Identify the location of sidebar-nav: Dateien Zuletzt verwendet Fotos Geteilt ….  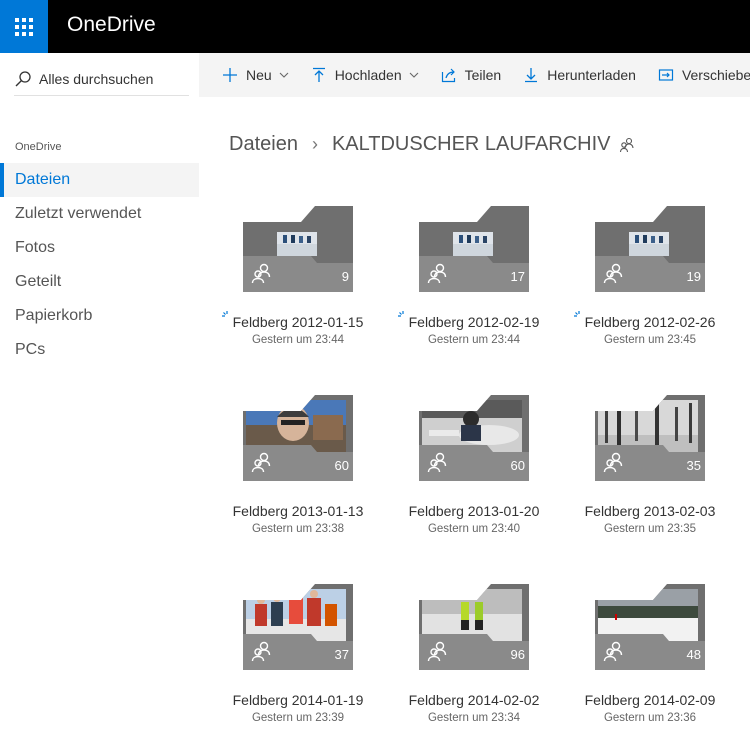
(99, 265).